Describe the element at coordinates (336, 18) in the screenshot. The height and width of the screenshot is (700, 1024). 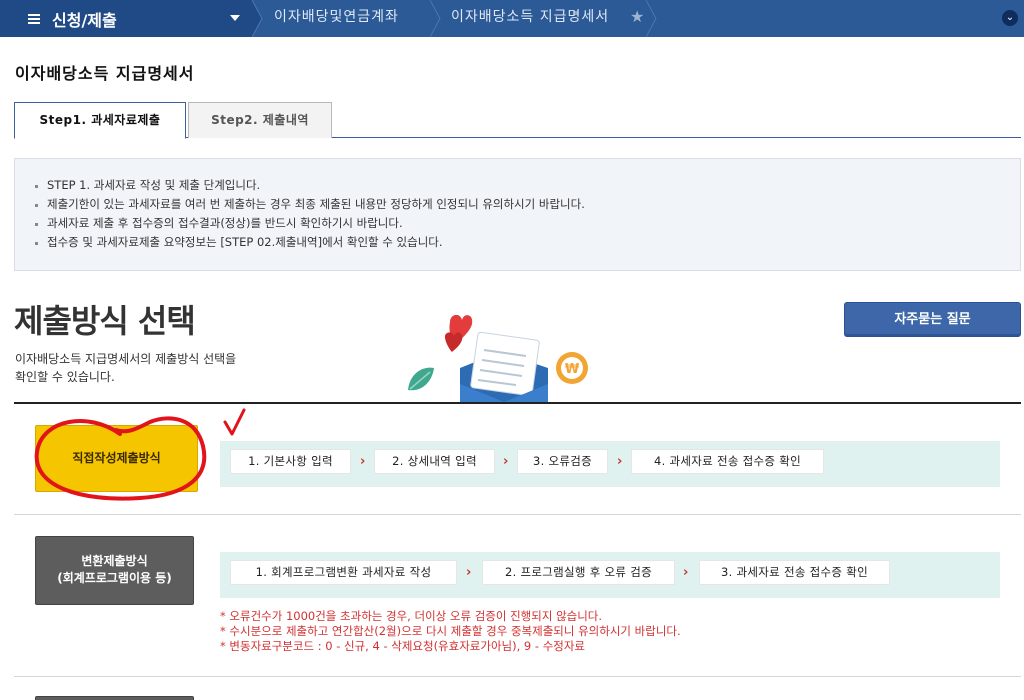
I see `breadcrumb-item-1: 이자배당및연금계좌` at that location.